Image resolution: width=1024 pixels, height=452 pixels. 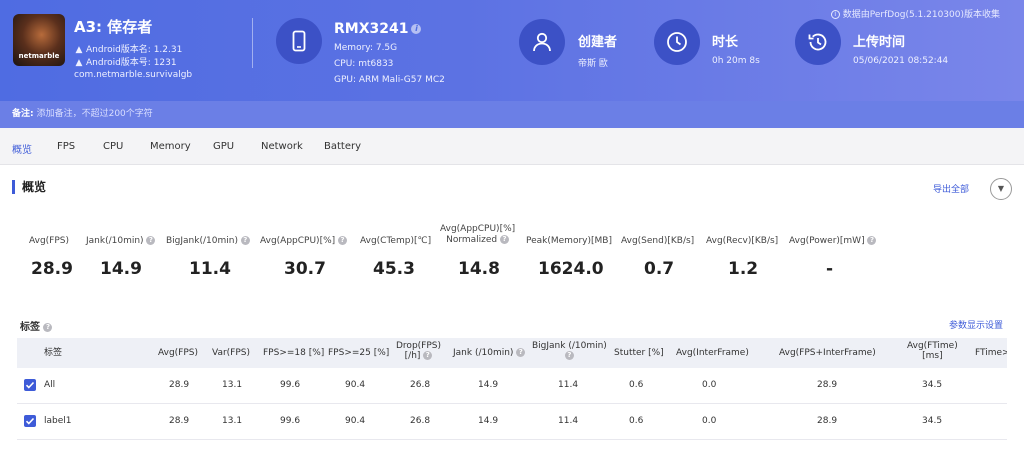 I want to click on metric-label: Jank(/10min) ?, so click(x=121, y=241).